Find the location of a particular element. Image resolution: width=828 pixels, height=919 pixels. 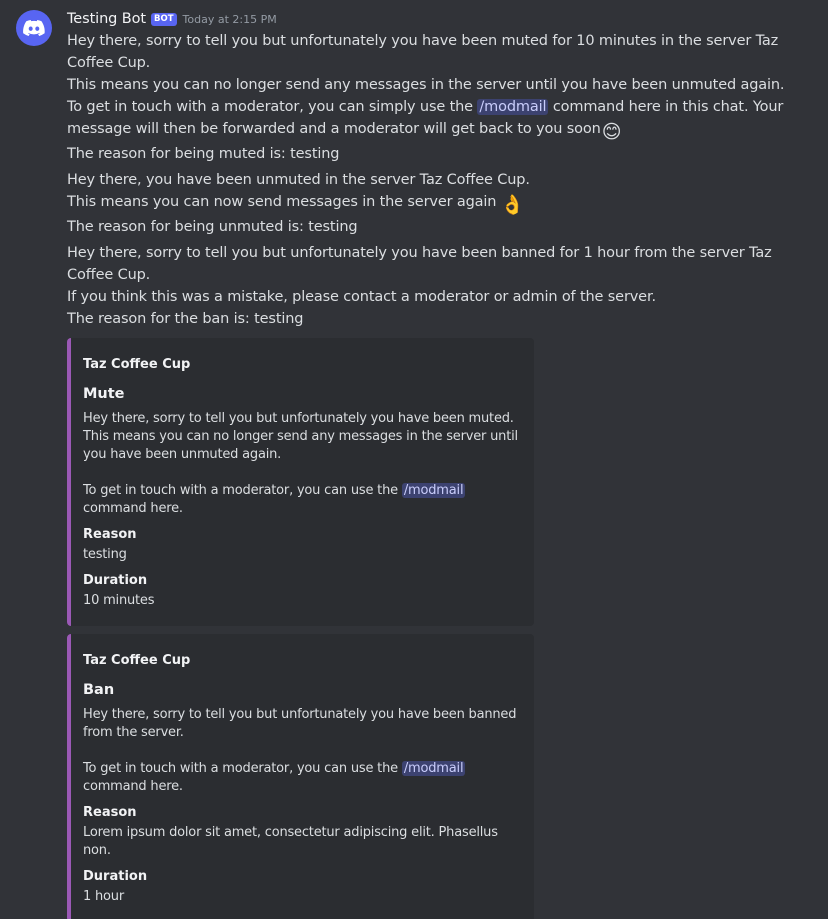

embed-field-duration: Duration 10 minutes is located at coordinates (300, 591).